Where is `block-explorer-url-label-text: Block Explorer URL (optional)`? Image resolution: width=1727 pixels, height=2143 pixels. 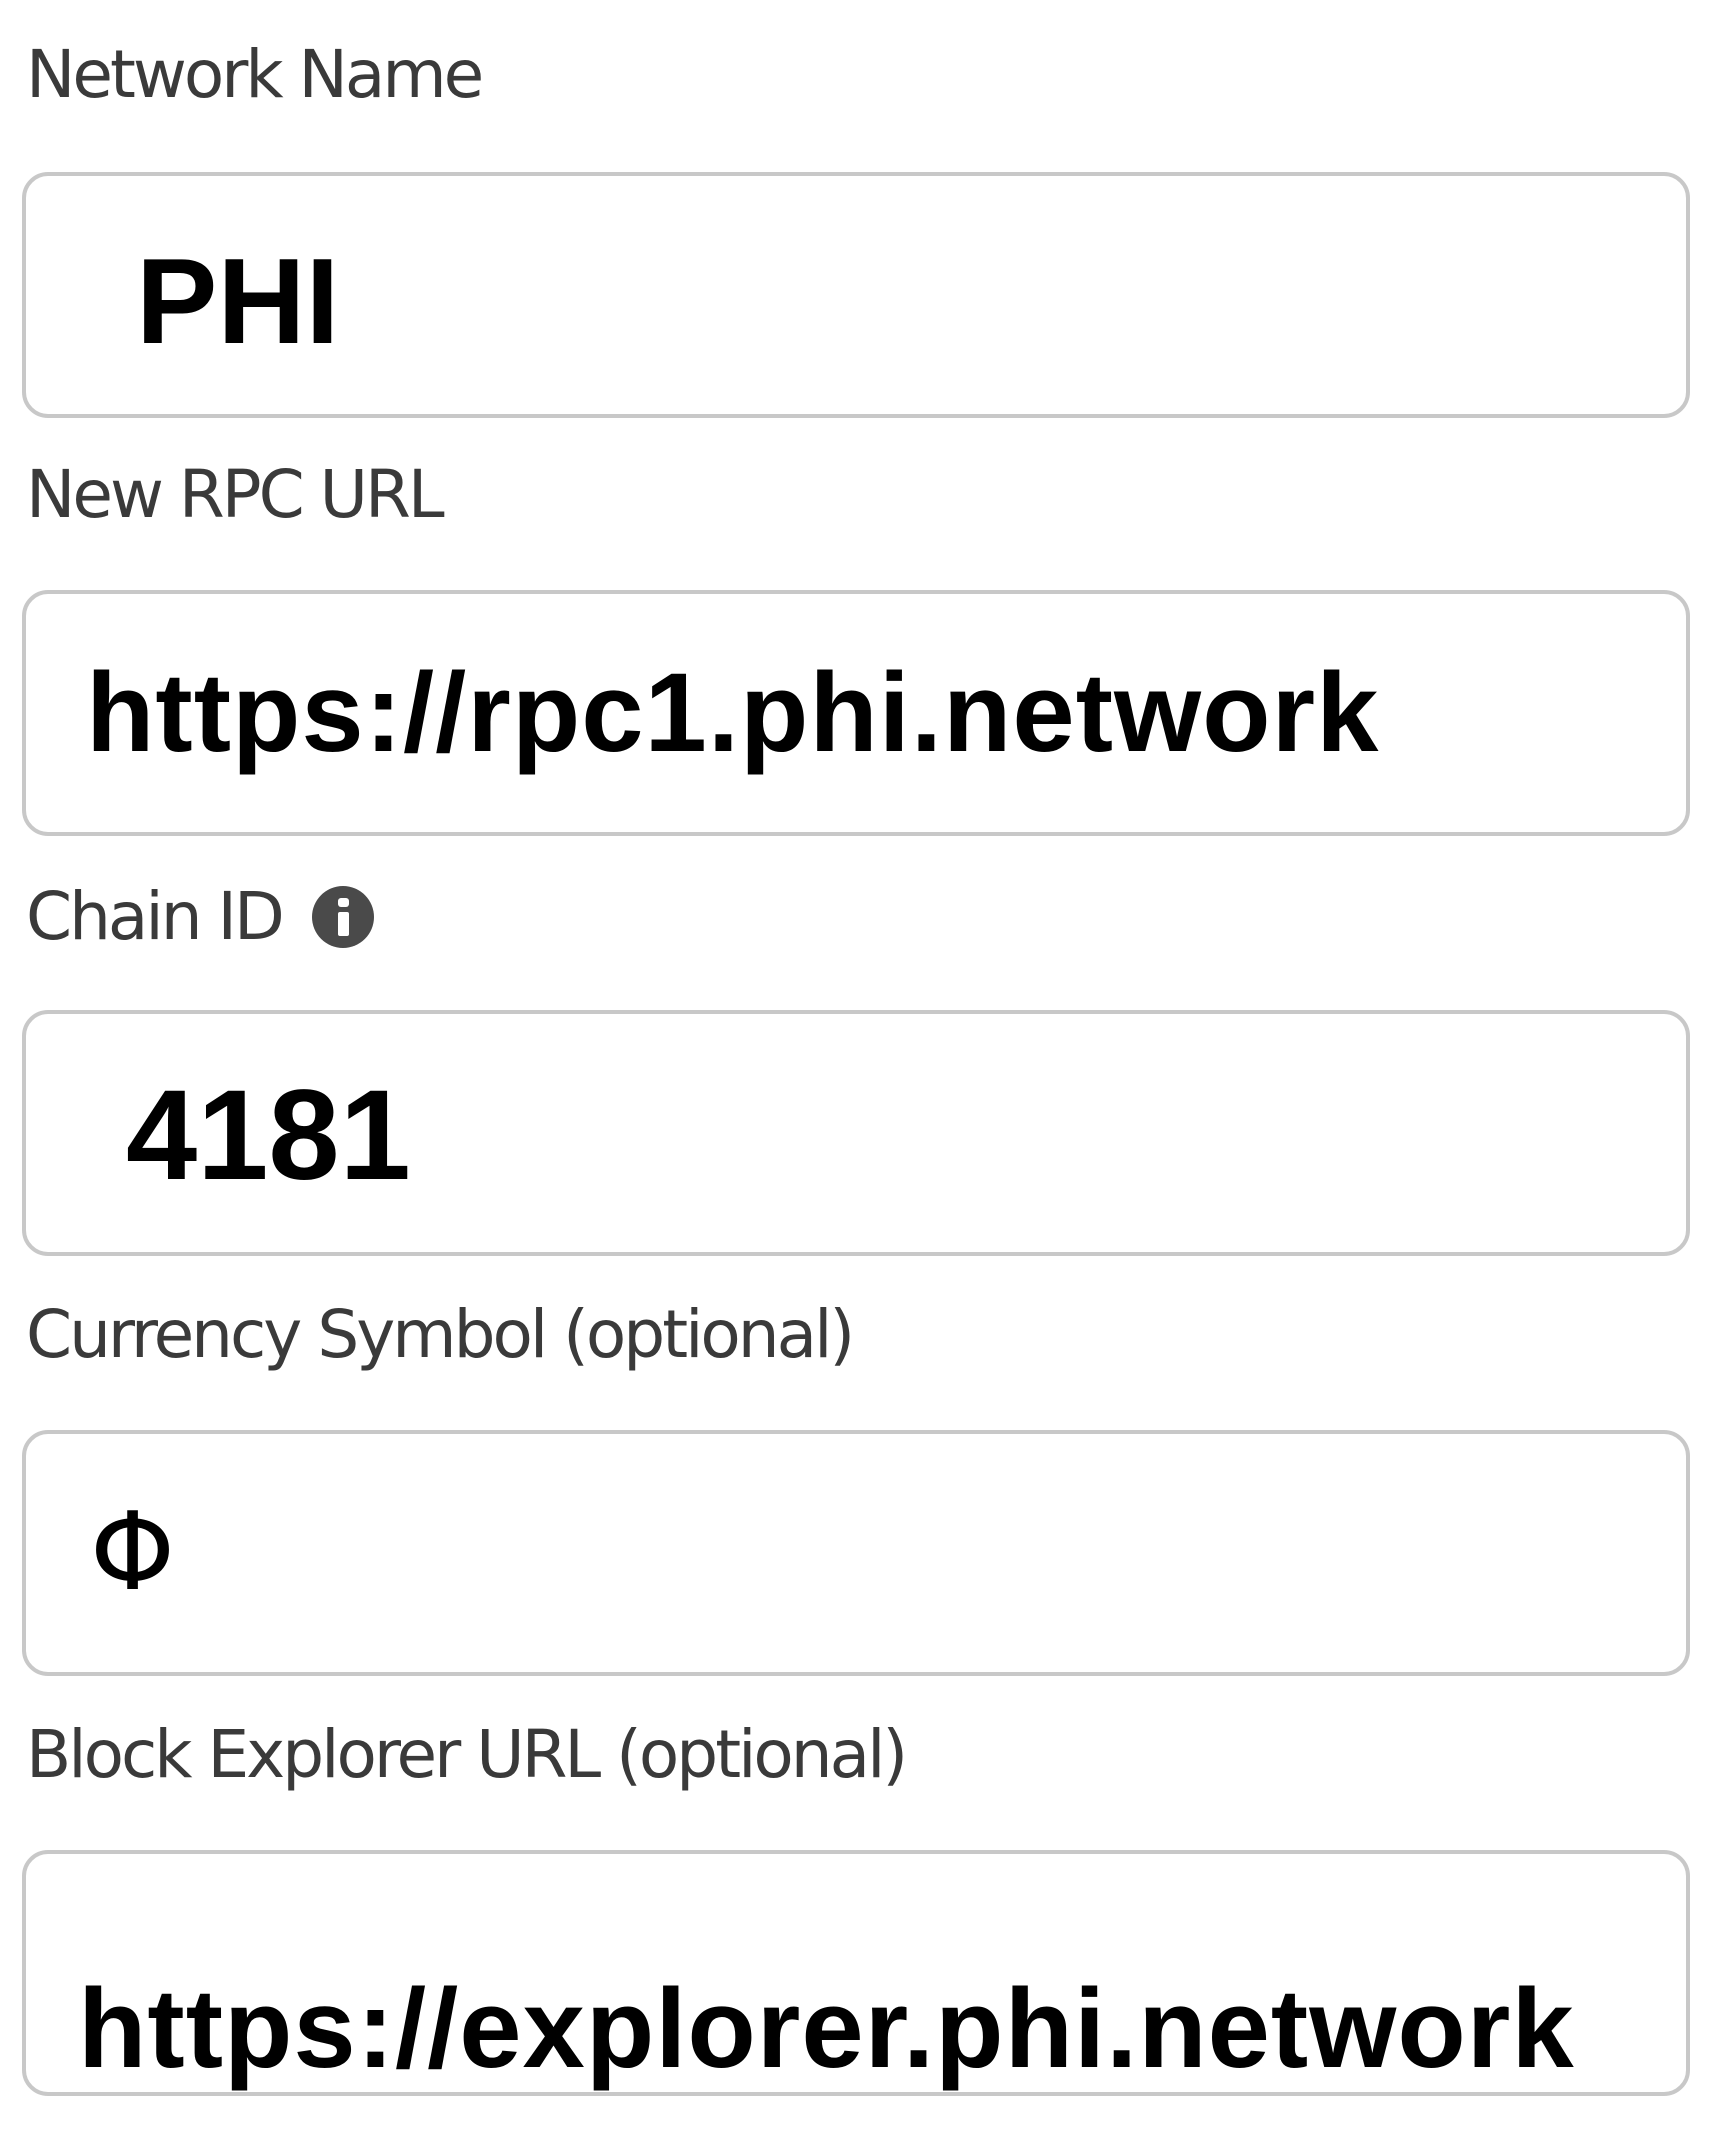 block-explorer-url-label-text: Block Explorer URL (optional) is located at coordinates (467, 1754).